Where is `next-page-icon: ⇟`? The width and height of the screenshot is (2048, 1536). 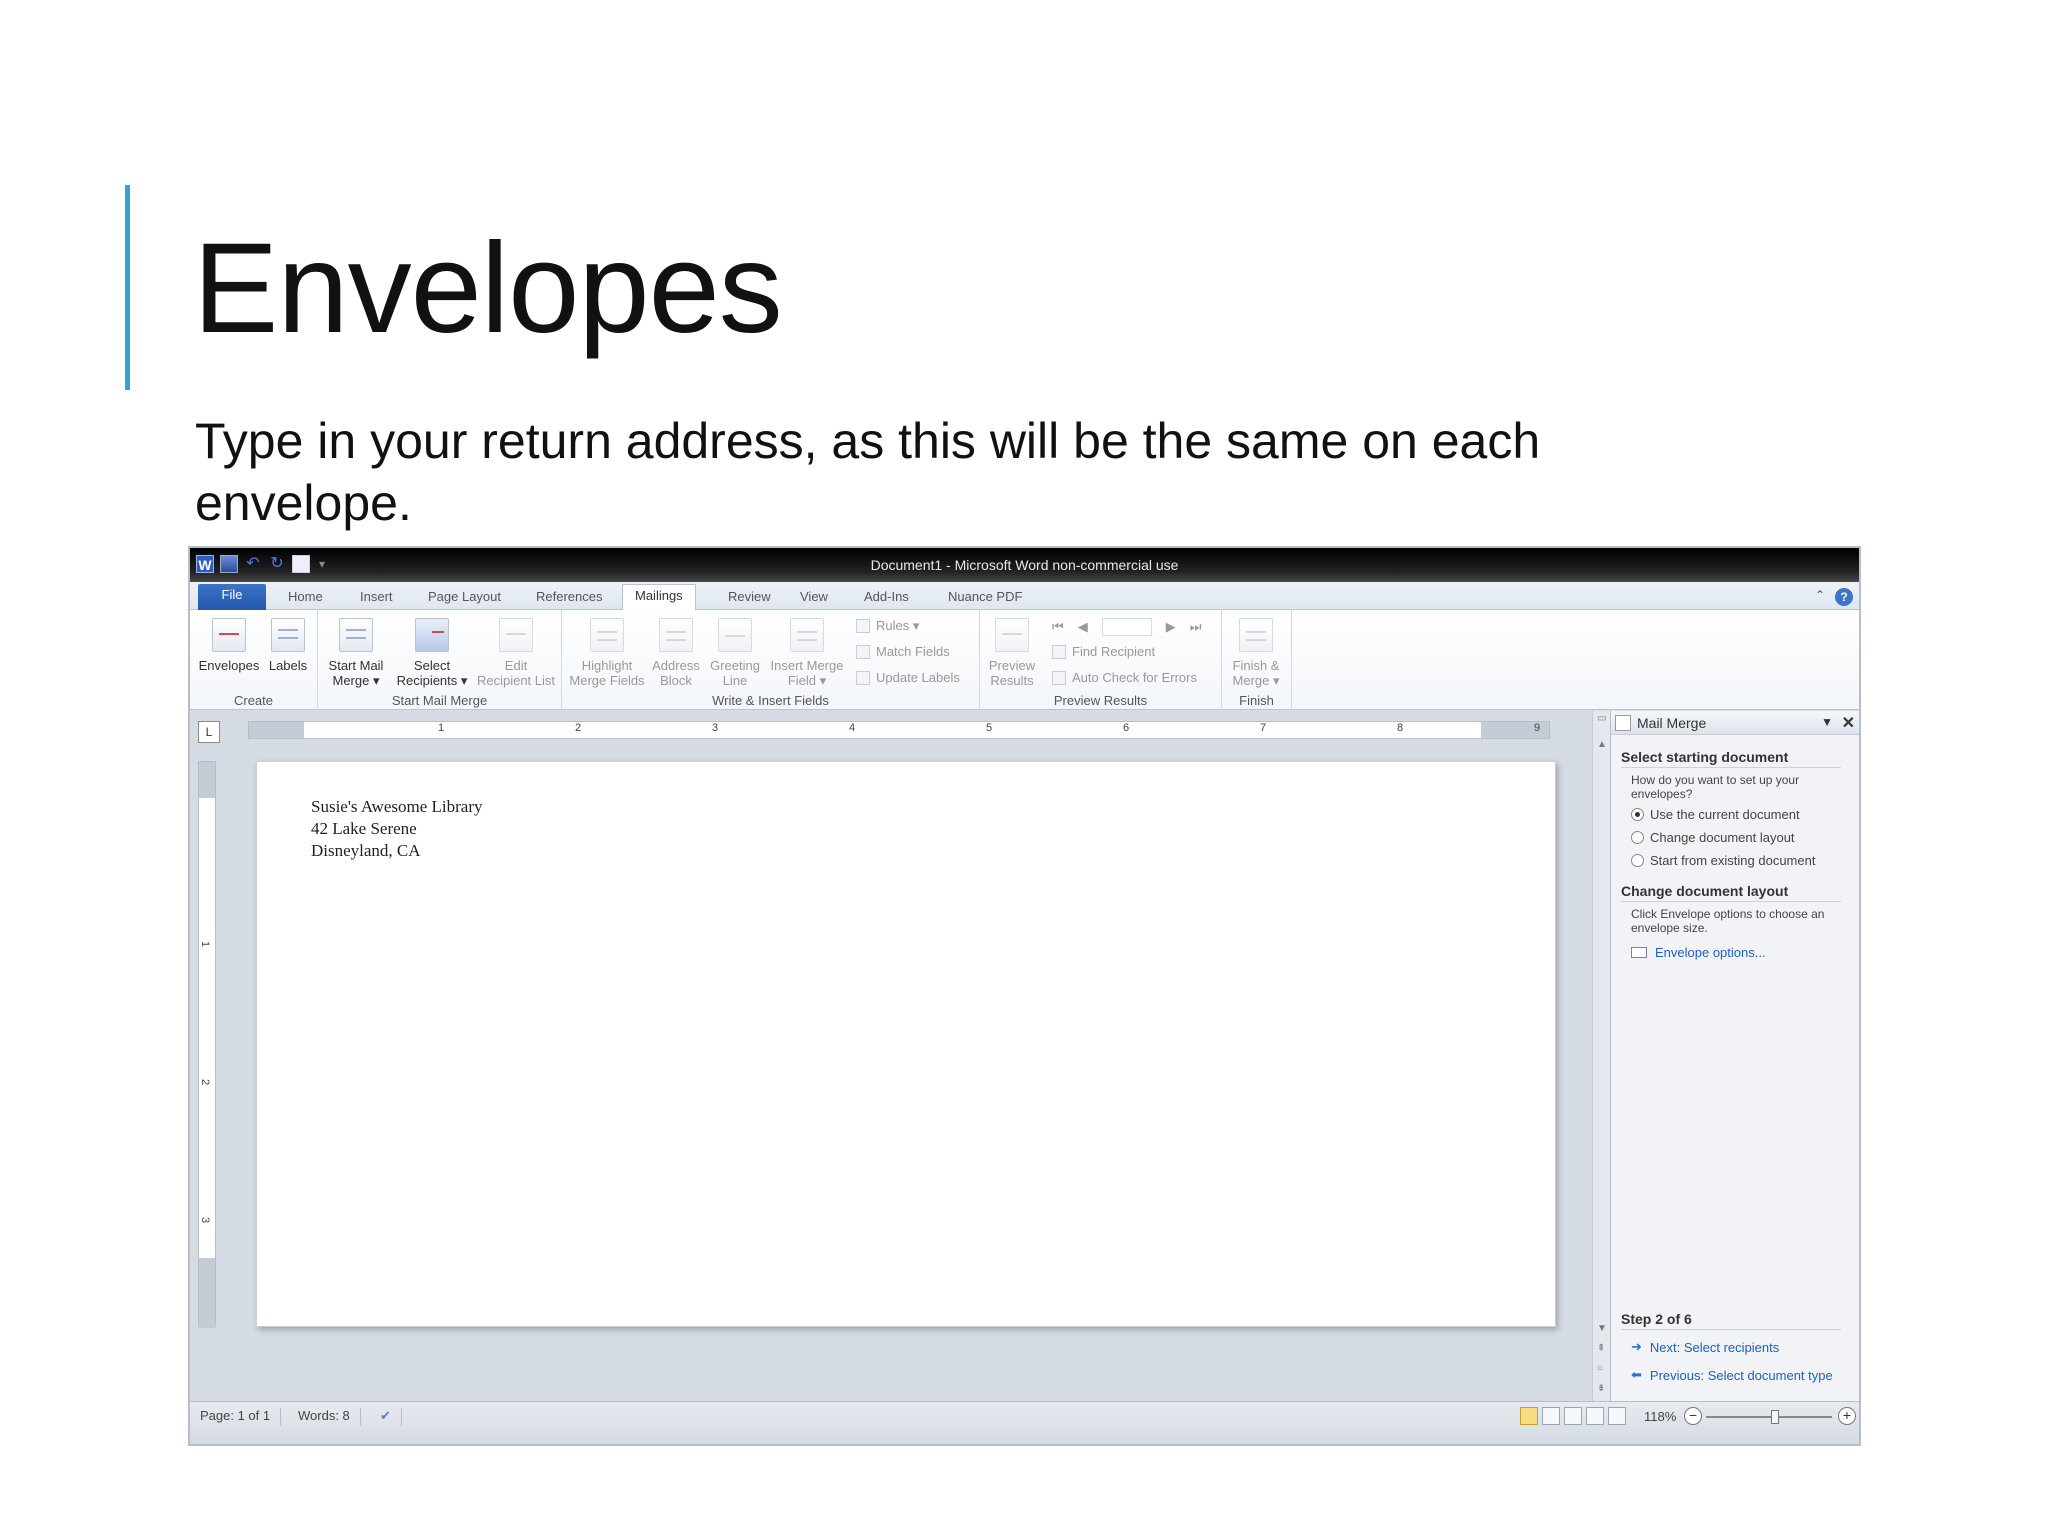
next-page-icon: ⇟ is located at coordinates (1601, 1388).